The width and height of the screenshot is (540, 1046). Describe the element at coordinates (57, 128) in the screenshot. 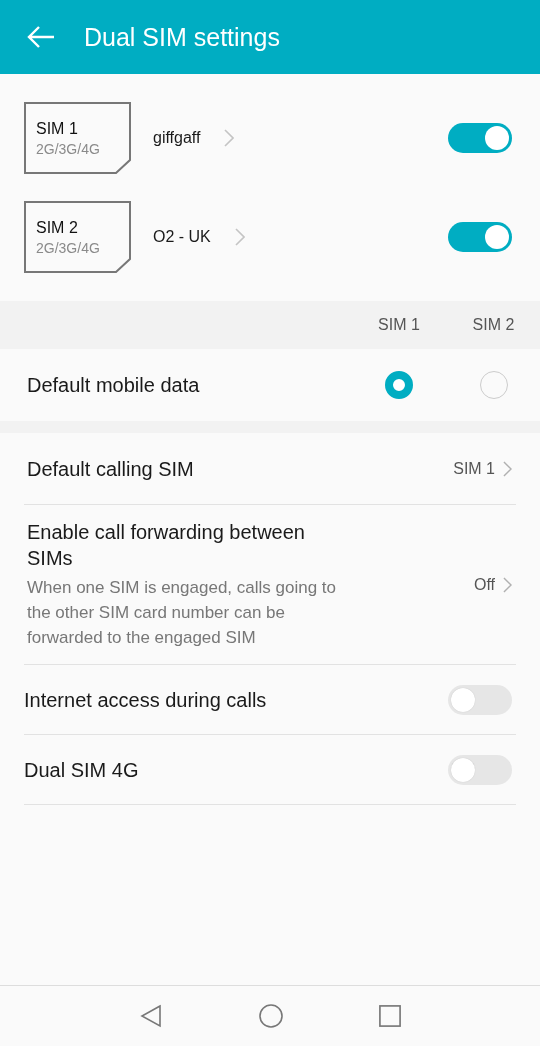

I see `sim-label: SIM 1` at that location.